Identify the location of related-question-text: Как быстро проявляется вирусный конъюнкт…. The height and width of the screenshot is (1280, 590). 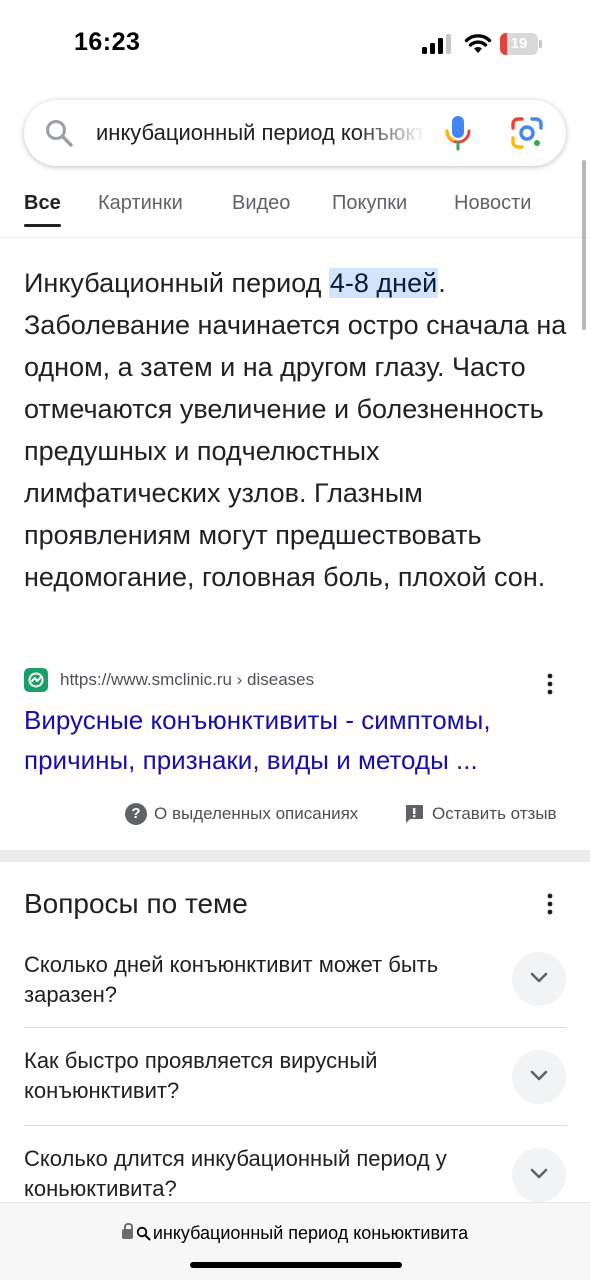
(201, 1075).